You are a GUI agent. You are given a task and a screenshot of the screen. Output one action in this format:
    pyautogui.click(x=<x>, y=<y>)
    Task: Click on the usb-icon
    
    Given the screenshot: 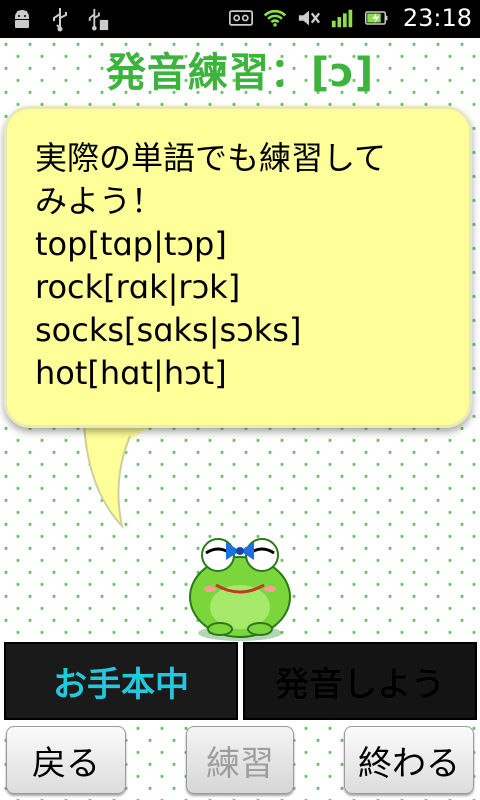 What is the action you would take?
    pyautogui.click(x=60, y=19)
    